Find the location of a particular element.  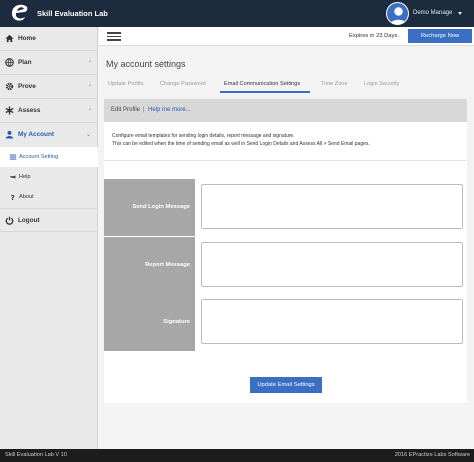

sidebar-subitem-label: About is located at coordinates (26, 197).